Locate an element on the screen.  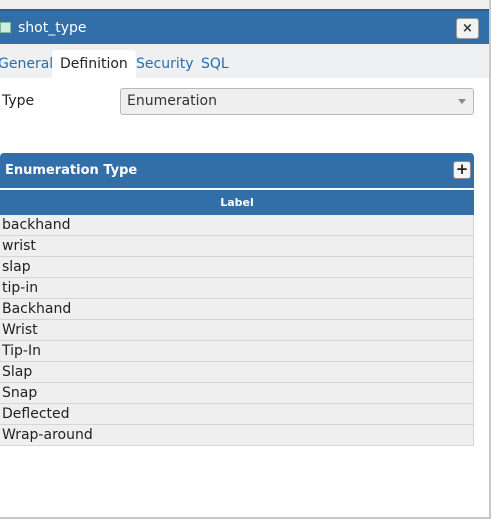
table-row: tip-in is located at coordinates (236, 288).